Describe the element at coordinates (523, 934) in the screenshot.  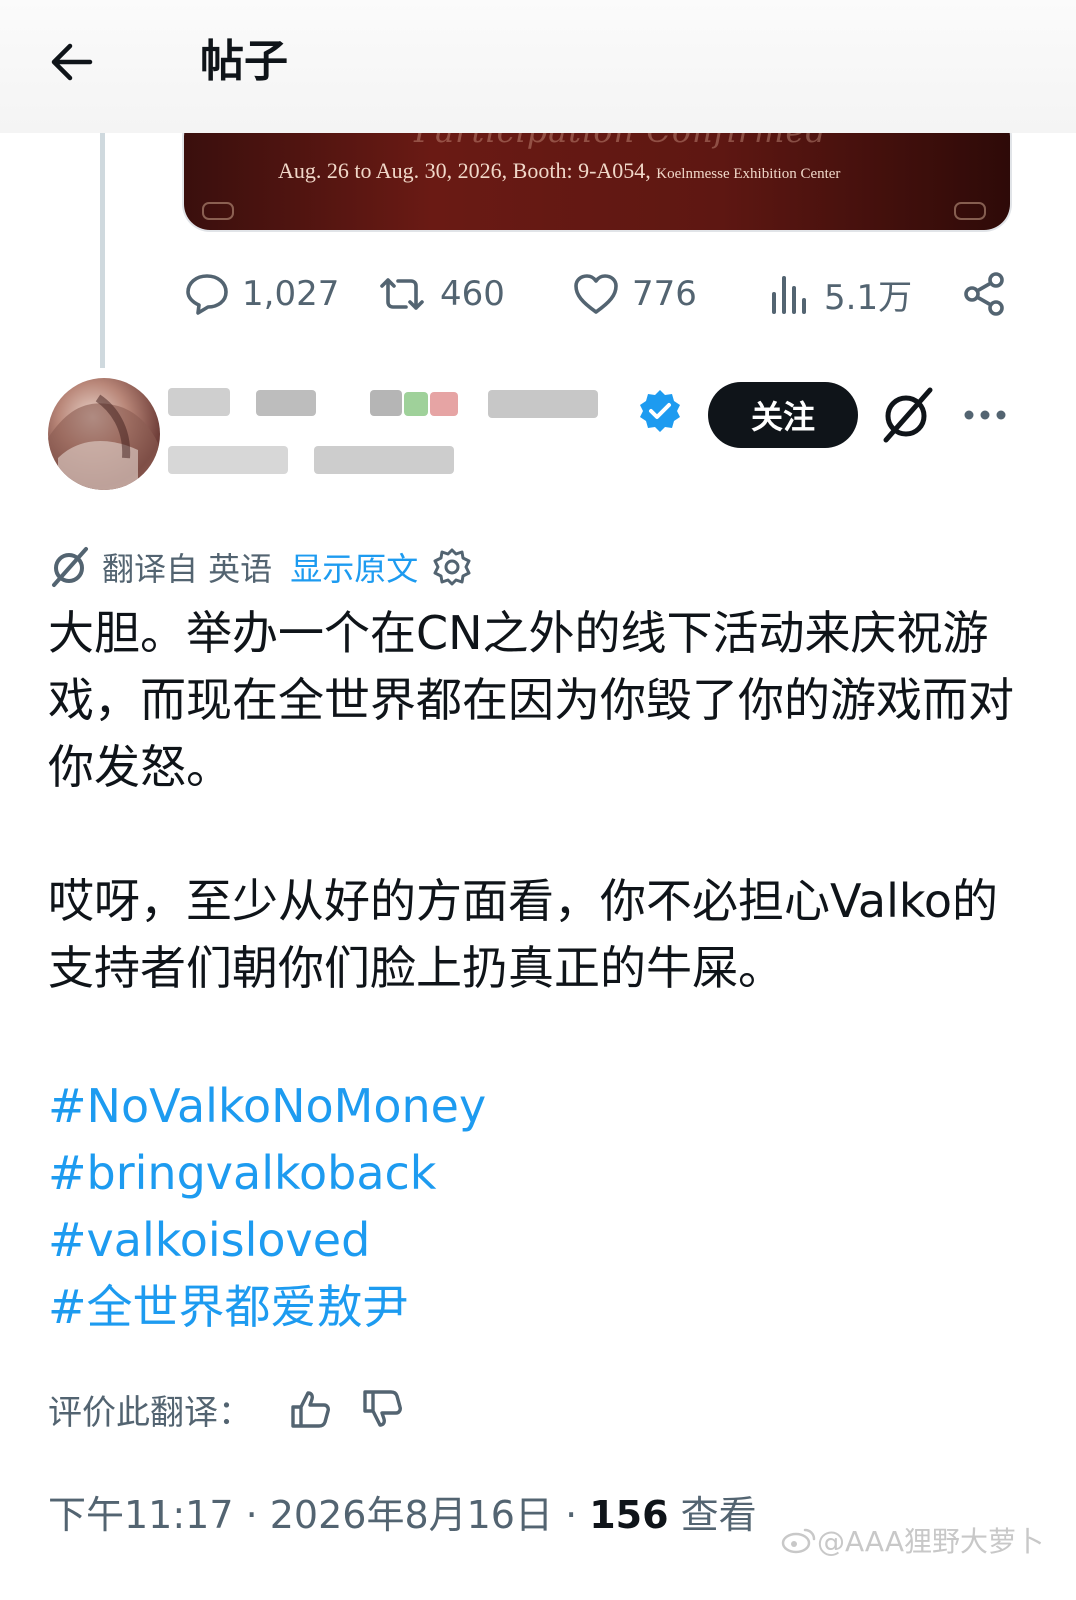
I see `post-paragraph: 哎呀，至少从好的方面看，你不必担心Valko的支持者们朝你们脸上扔真正的牛屎。` at that location.